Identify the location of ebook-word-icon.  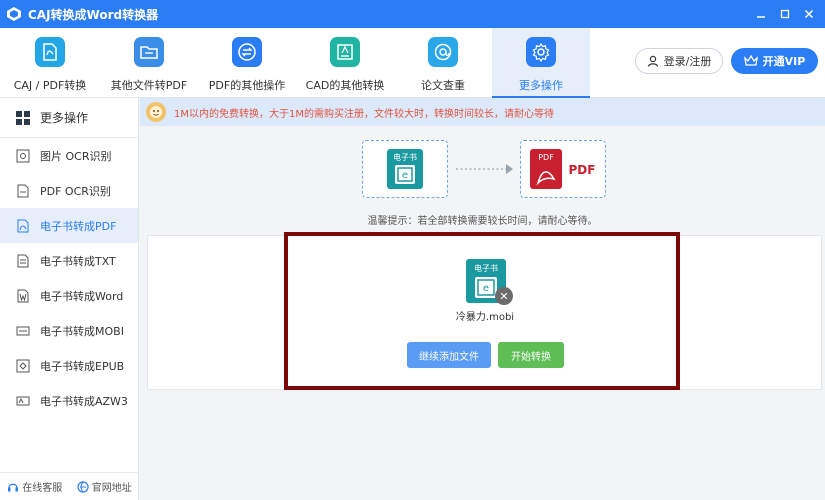
(23, 295).